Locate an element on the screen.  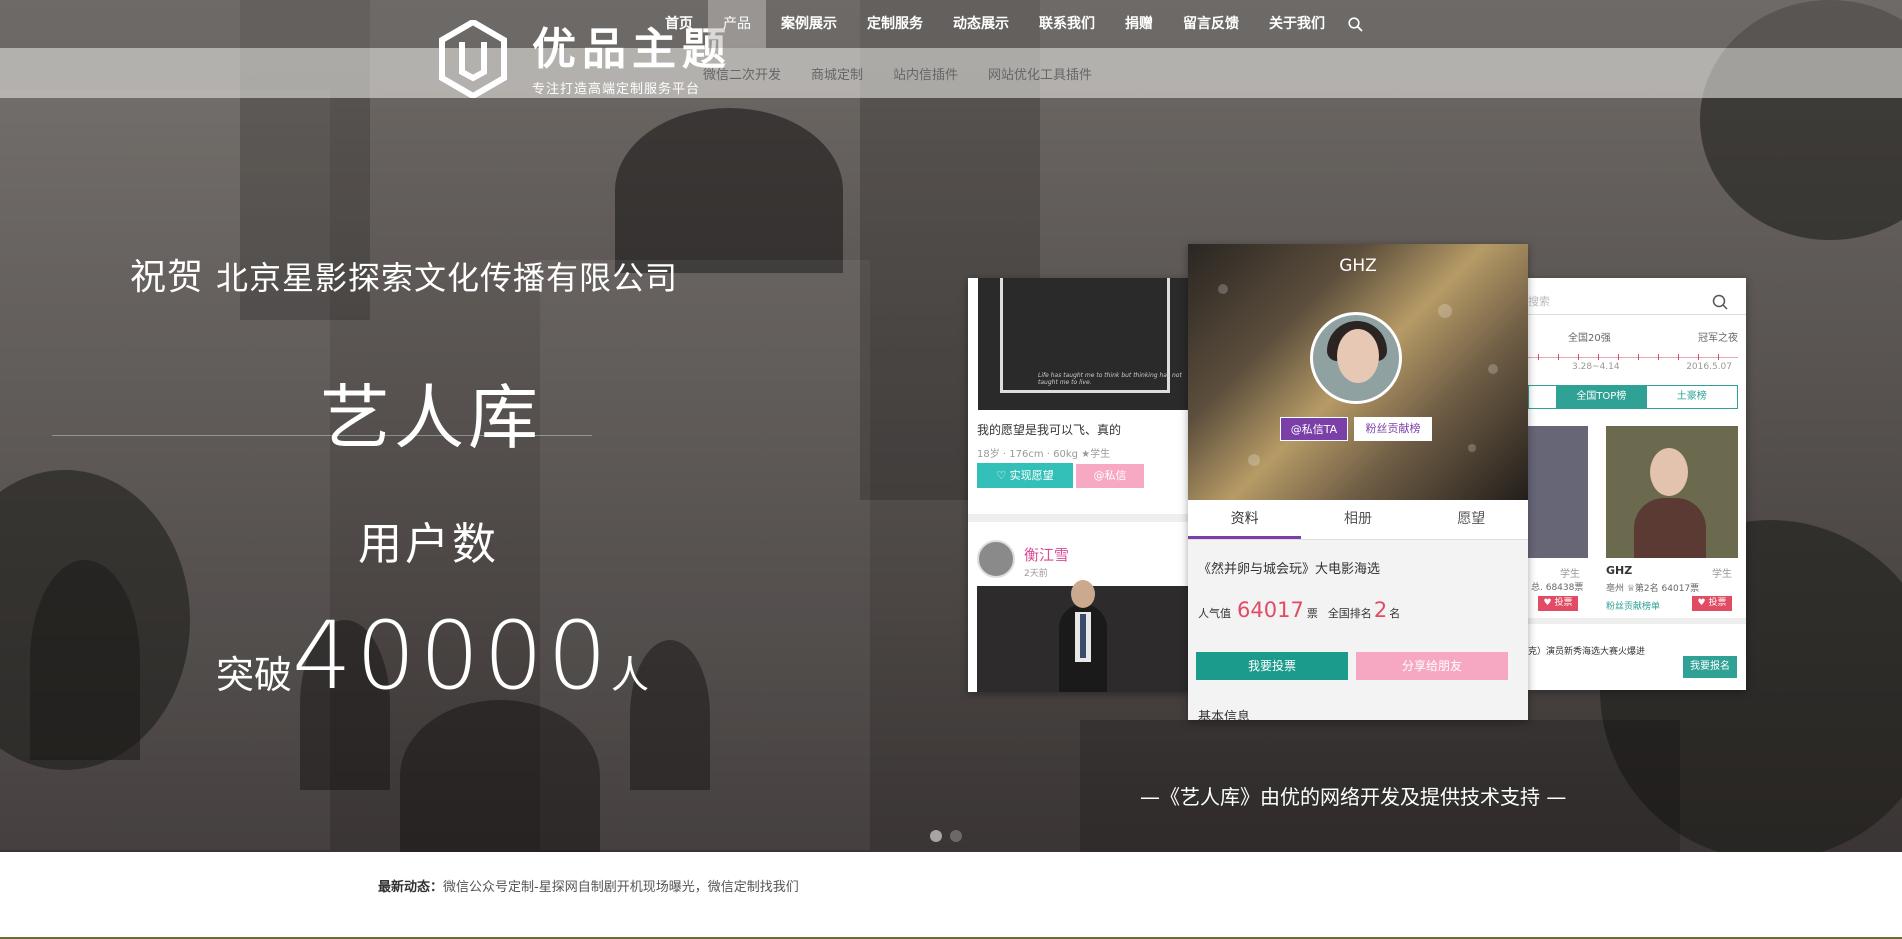
news-bar: 最新动态：微信公众号定制-星探网自制剧开机现场曝光，微信定制找我们 is located at coordinates (951, 895).